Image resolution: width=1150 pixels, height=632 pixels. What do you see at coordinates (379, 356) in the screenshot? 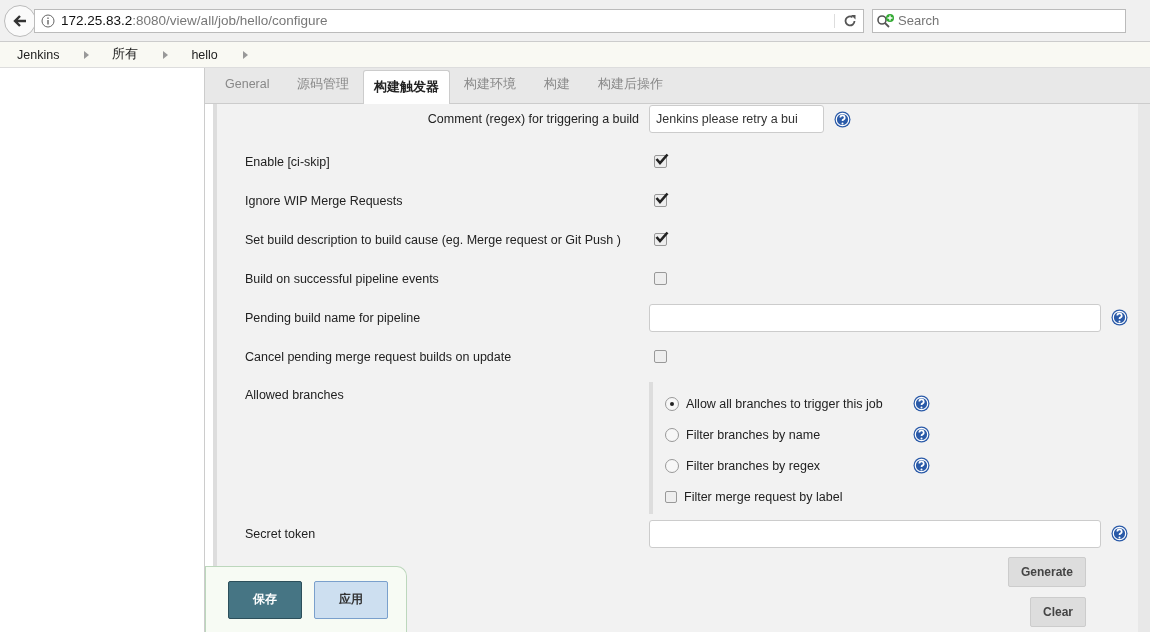
I see `field-label: Cancel pending merge request builds on update` at bounding box center [379, 356].